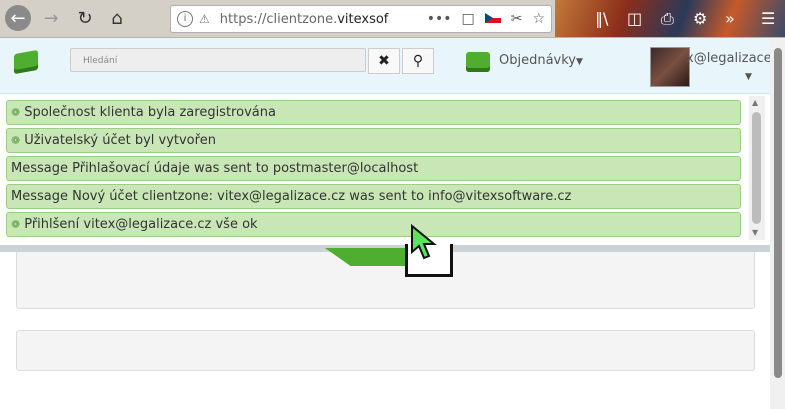  I want to click on avatar, so click(670, 67).